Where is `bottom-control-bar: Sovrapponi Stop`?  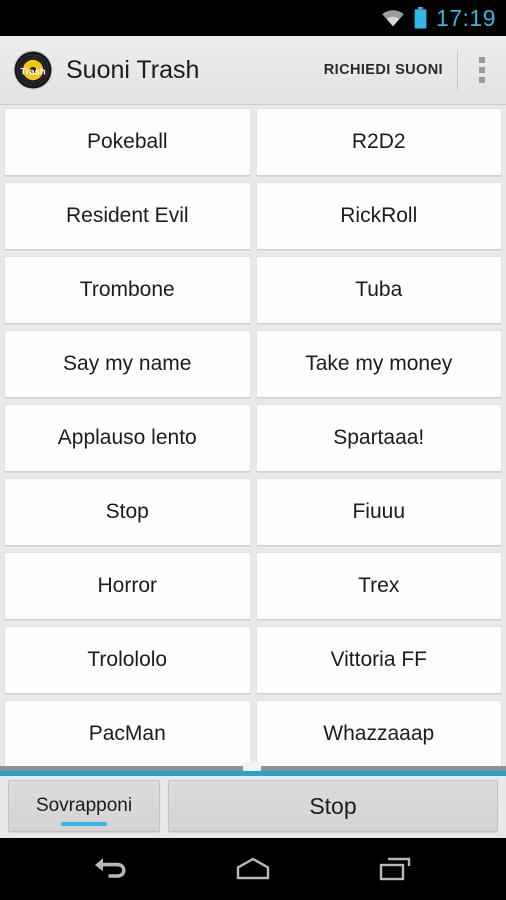
bottom-control-bar: Sovrapponi Stop is located at coordinates (253, 807).